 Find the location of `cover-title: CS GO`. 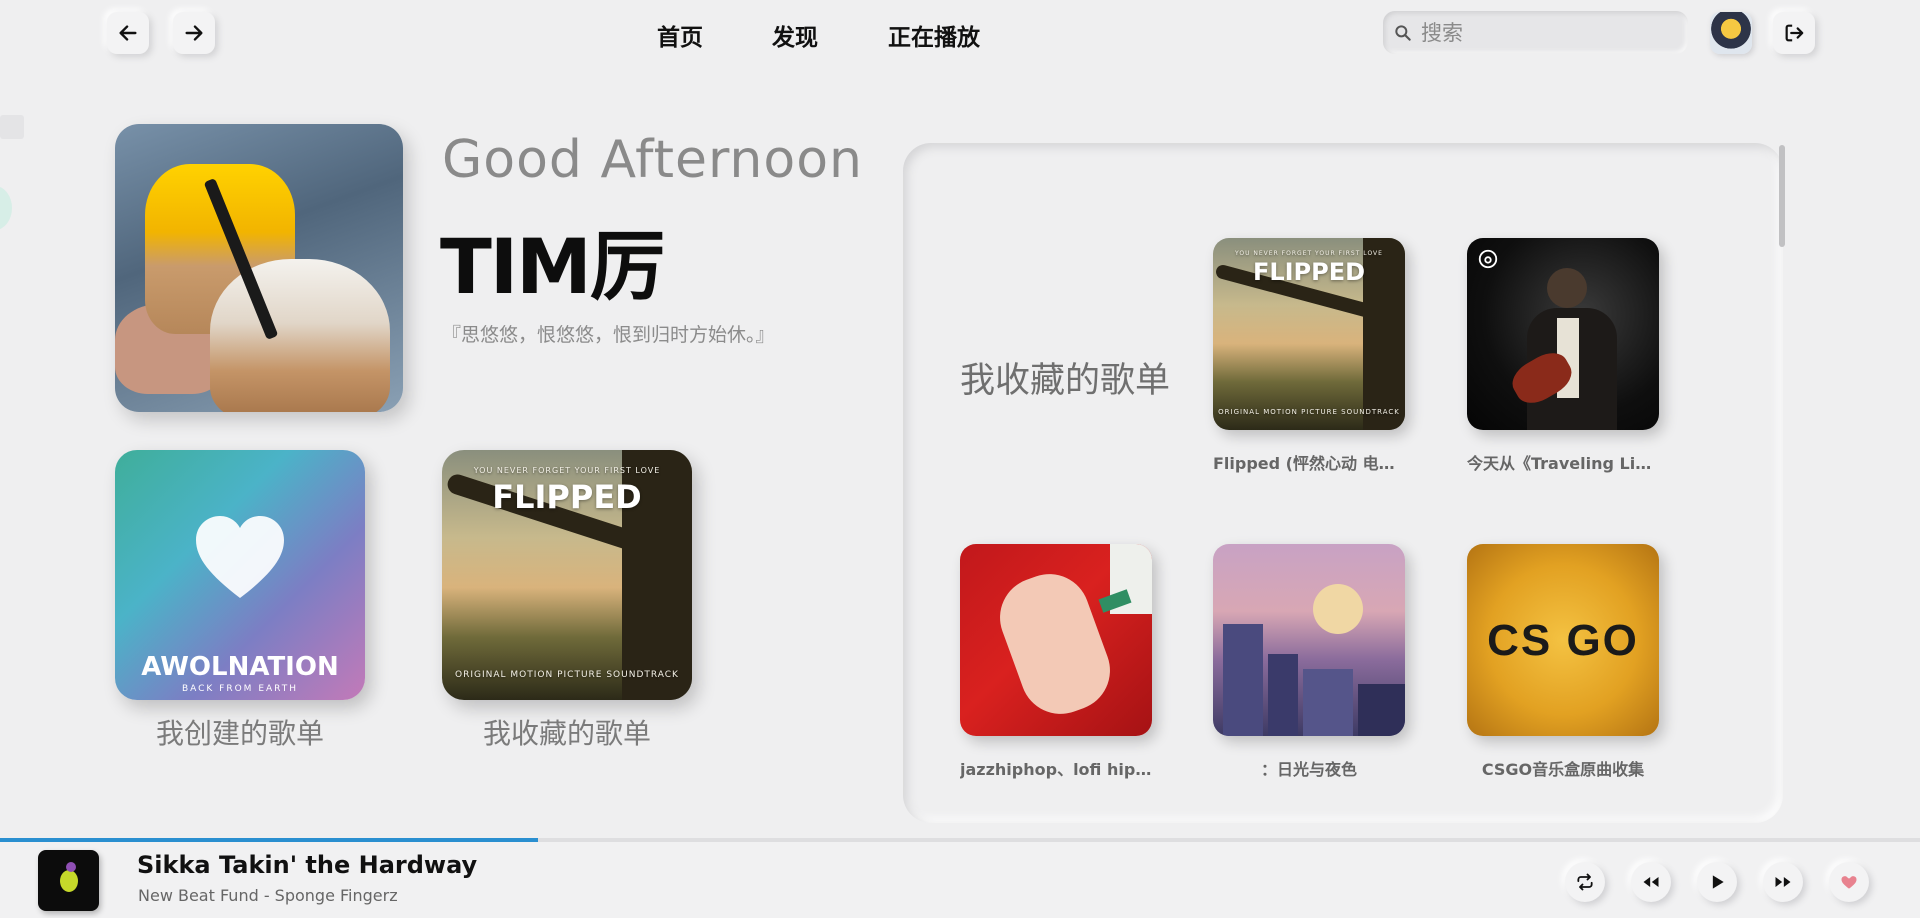

cover-title: CS GO is located at coordinates (1563, 640).